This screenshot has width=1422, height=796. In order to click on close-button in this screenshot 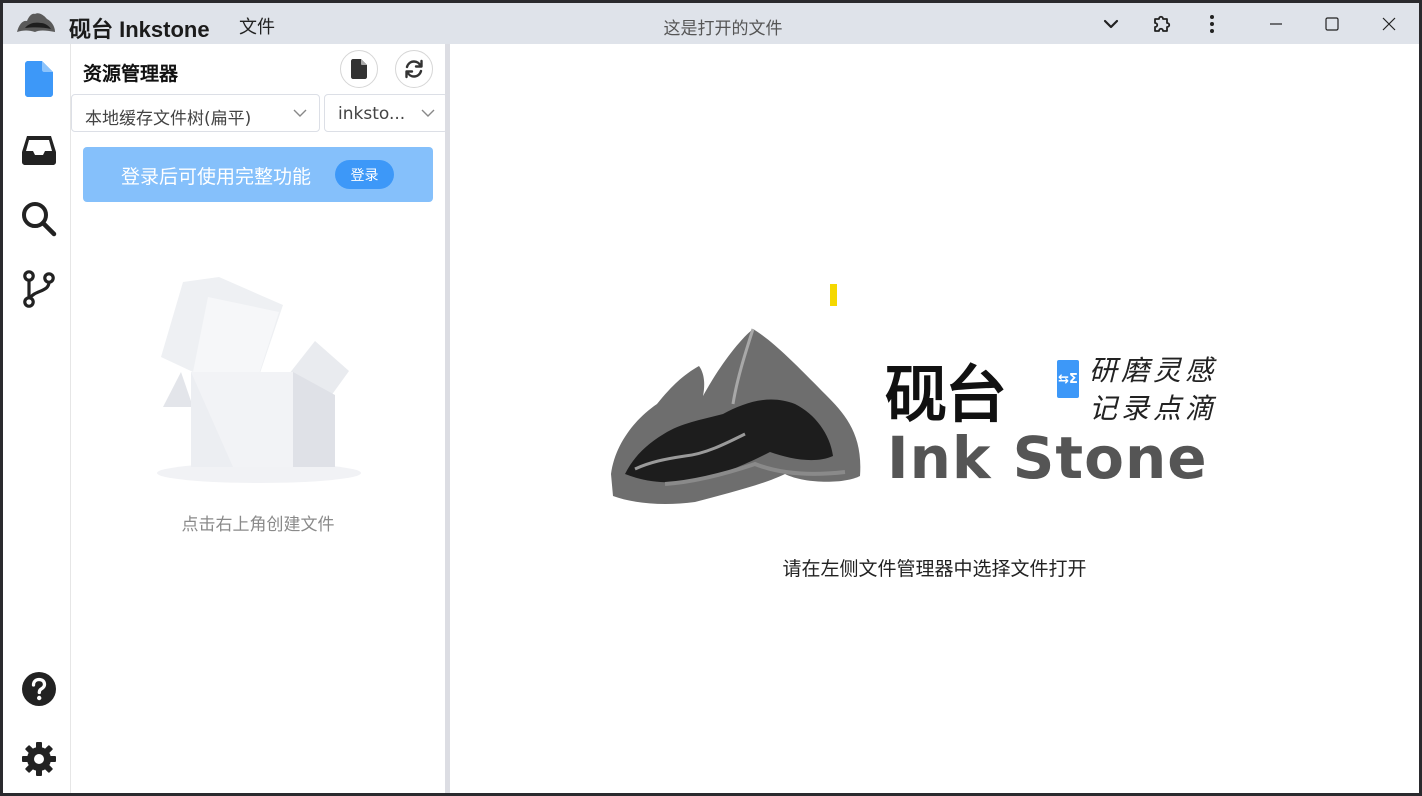, I will do `click(1389, 23)`.